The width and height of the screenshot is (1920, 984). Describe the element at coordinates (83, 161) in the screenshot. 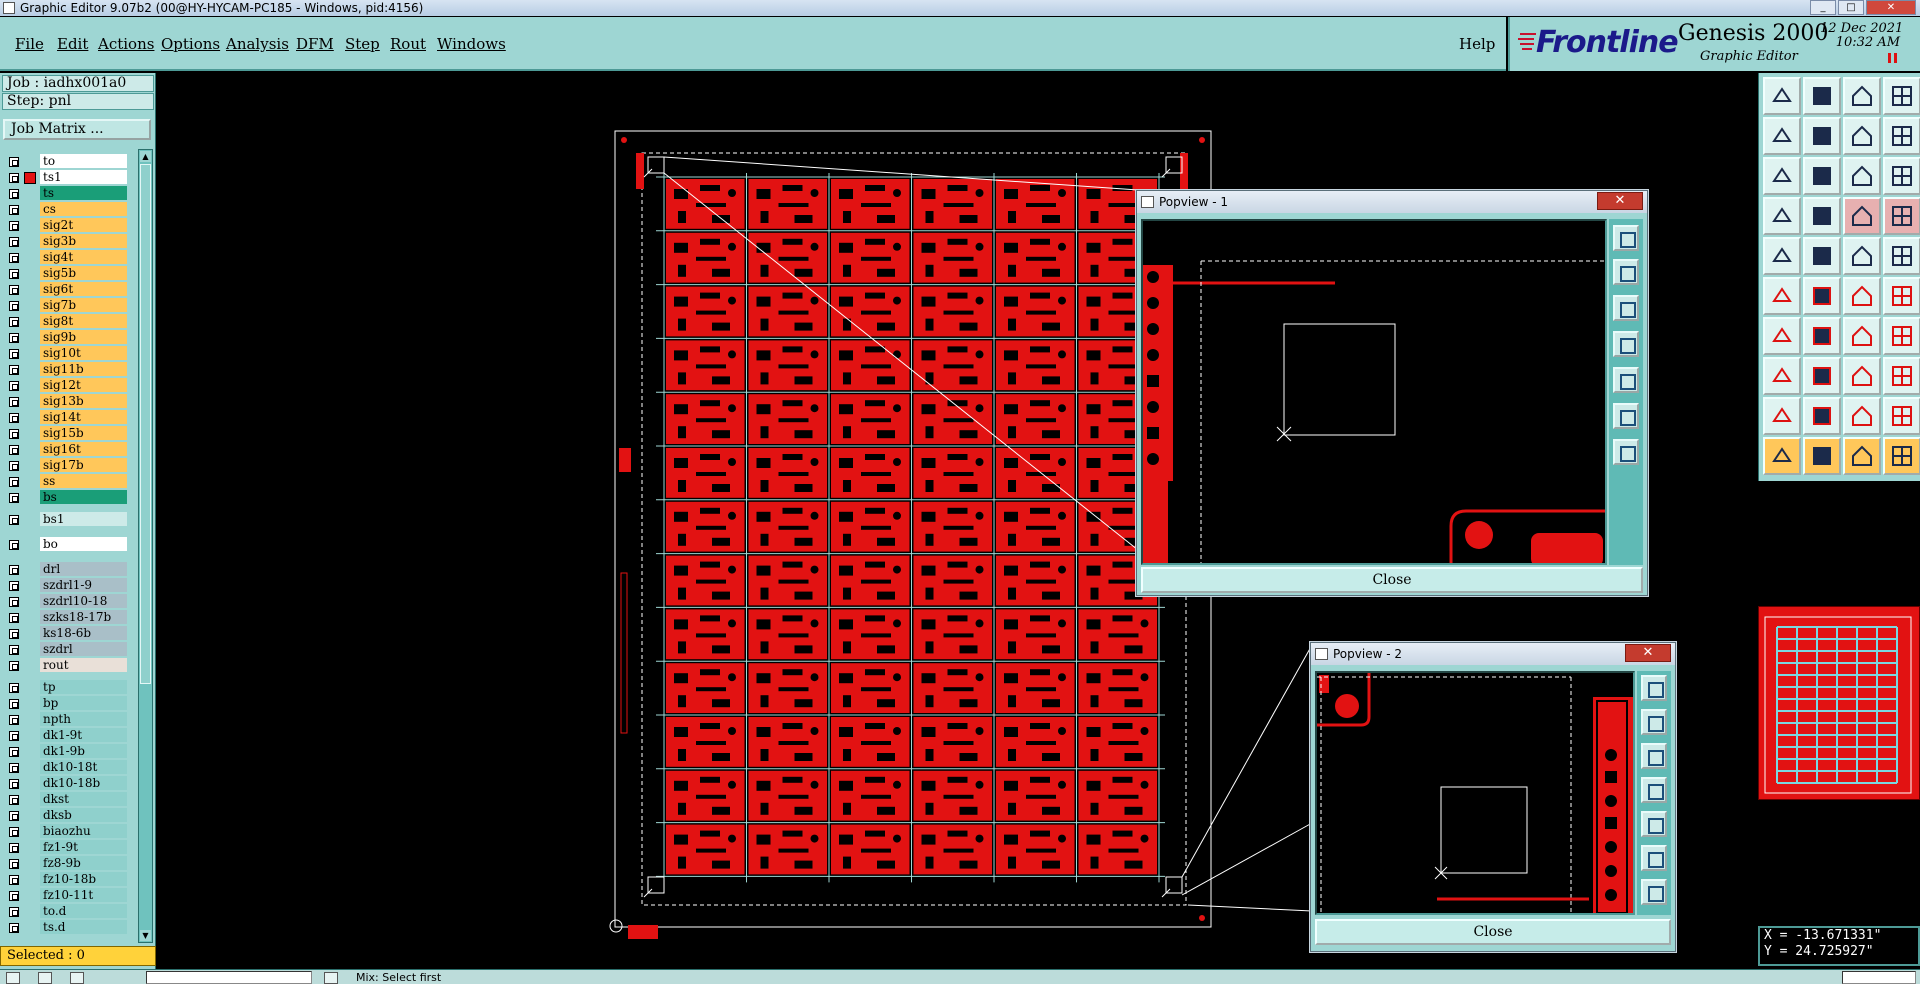

I see `layer-name: to` at that location.